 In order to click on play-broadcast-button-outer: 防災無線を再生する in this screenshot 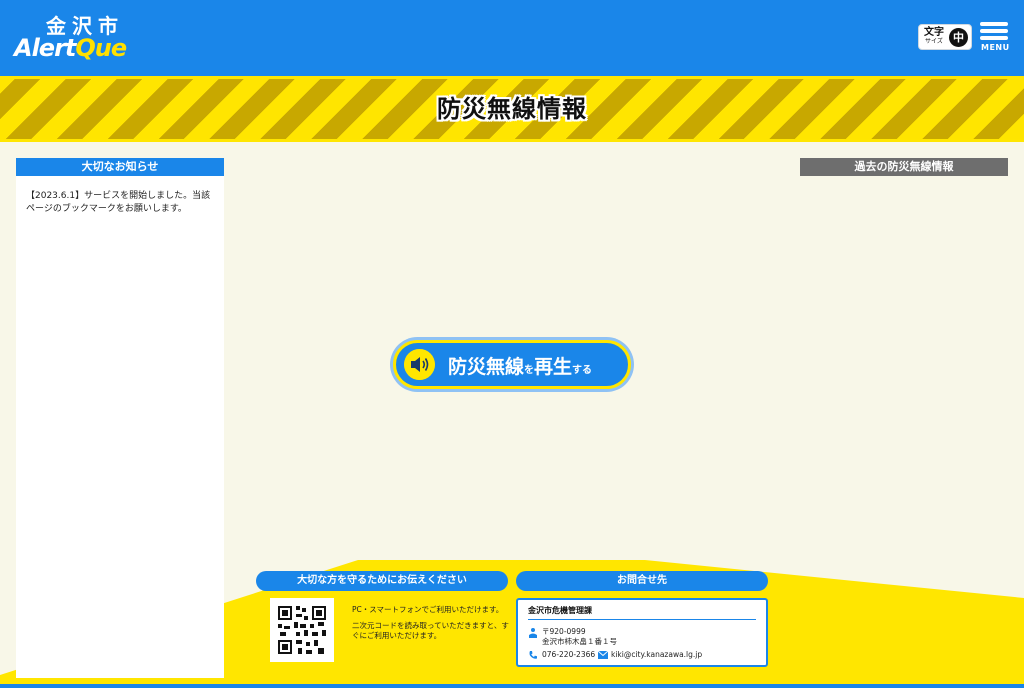, I will do `click(512, 364)`.